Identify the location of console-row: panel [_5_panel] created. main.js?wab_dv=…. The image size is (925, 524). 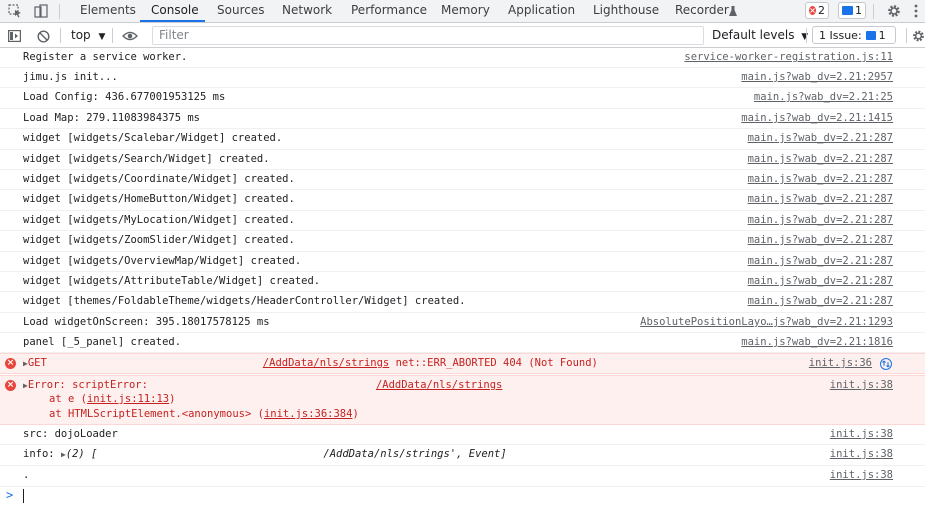
(462, 343).